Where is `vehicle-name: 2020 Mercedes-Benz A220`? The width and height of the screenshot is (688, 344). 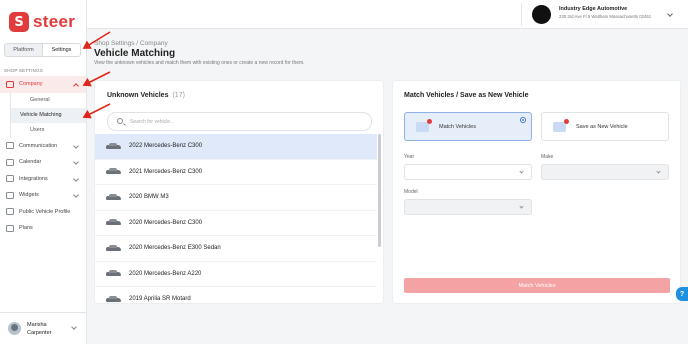 vehicle-name: 2020 Mercedes-Benz A220 is located at coordinates (165, 273).